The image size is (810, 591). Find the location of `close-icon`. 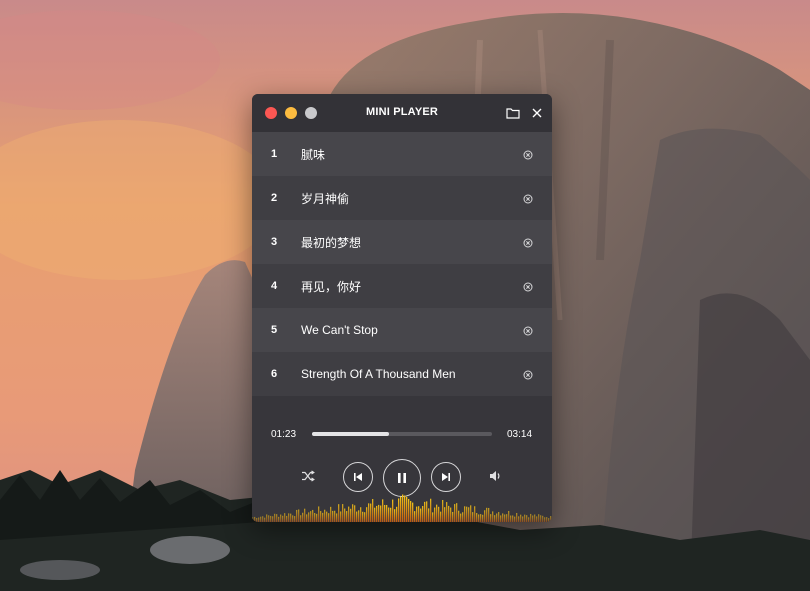

close-icon is located at coordinates (537, 113).